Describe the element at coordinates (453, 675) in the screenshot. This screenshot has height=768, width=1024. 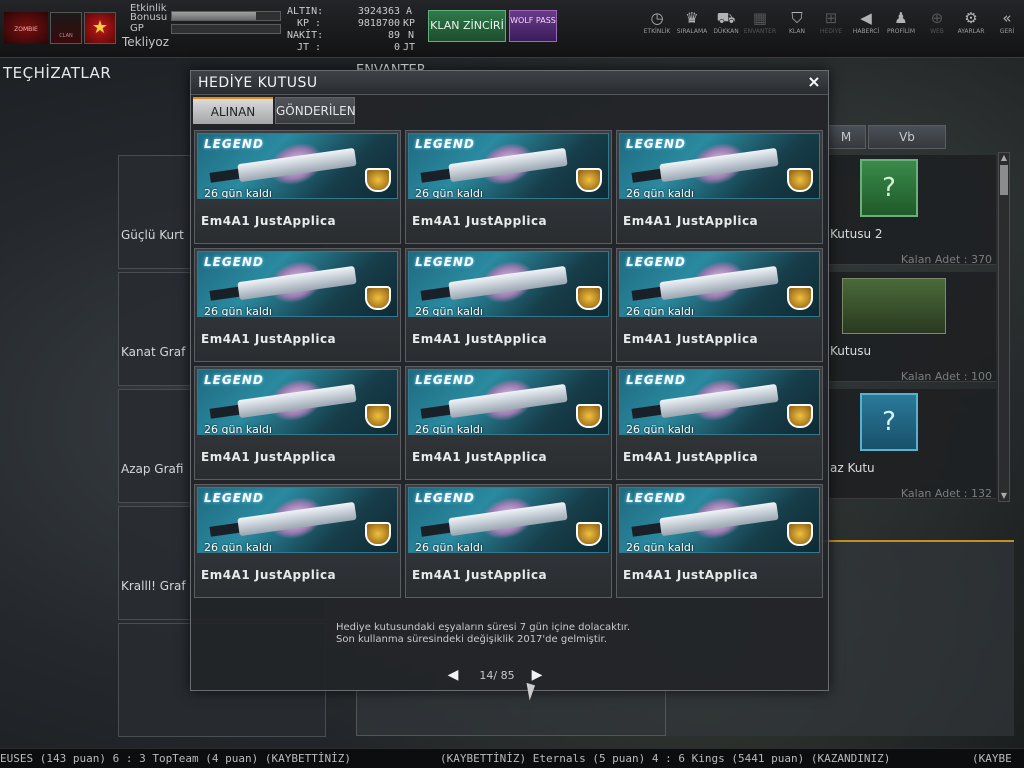
I see `prev-page-icon: ◀` at that location.